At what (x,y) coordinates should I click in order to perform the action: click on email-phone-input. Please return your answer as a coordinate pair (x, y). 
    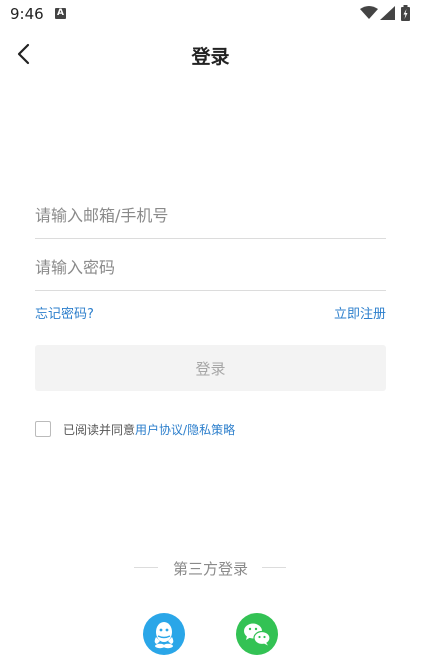
    Looking at the image, I should click on (210, 215).